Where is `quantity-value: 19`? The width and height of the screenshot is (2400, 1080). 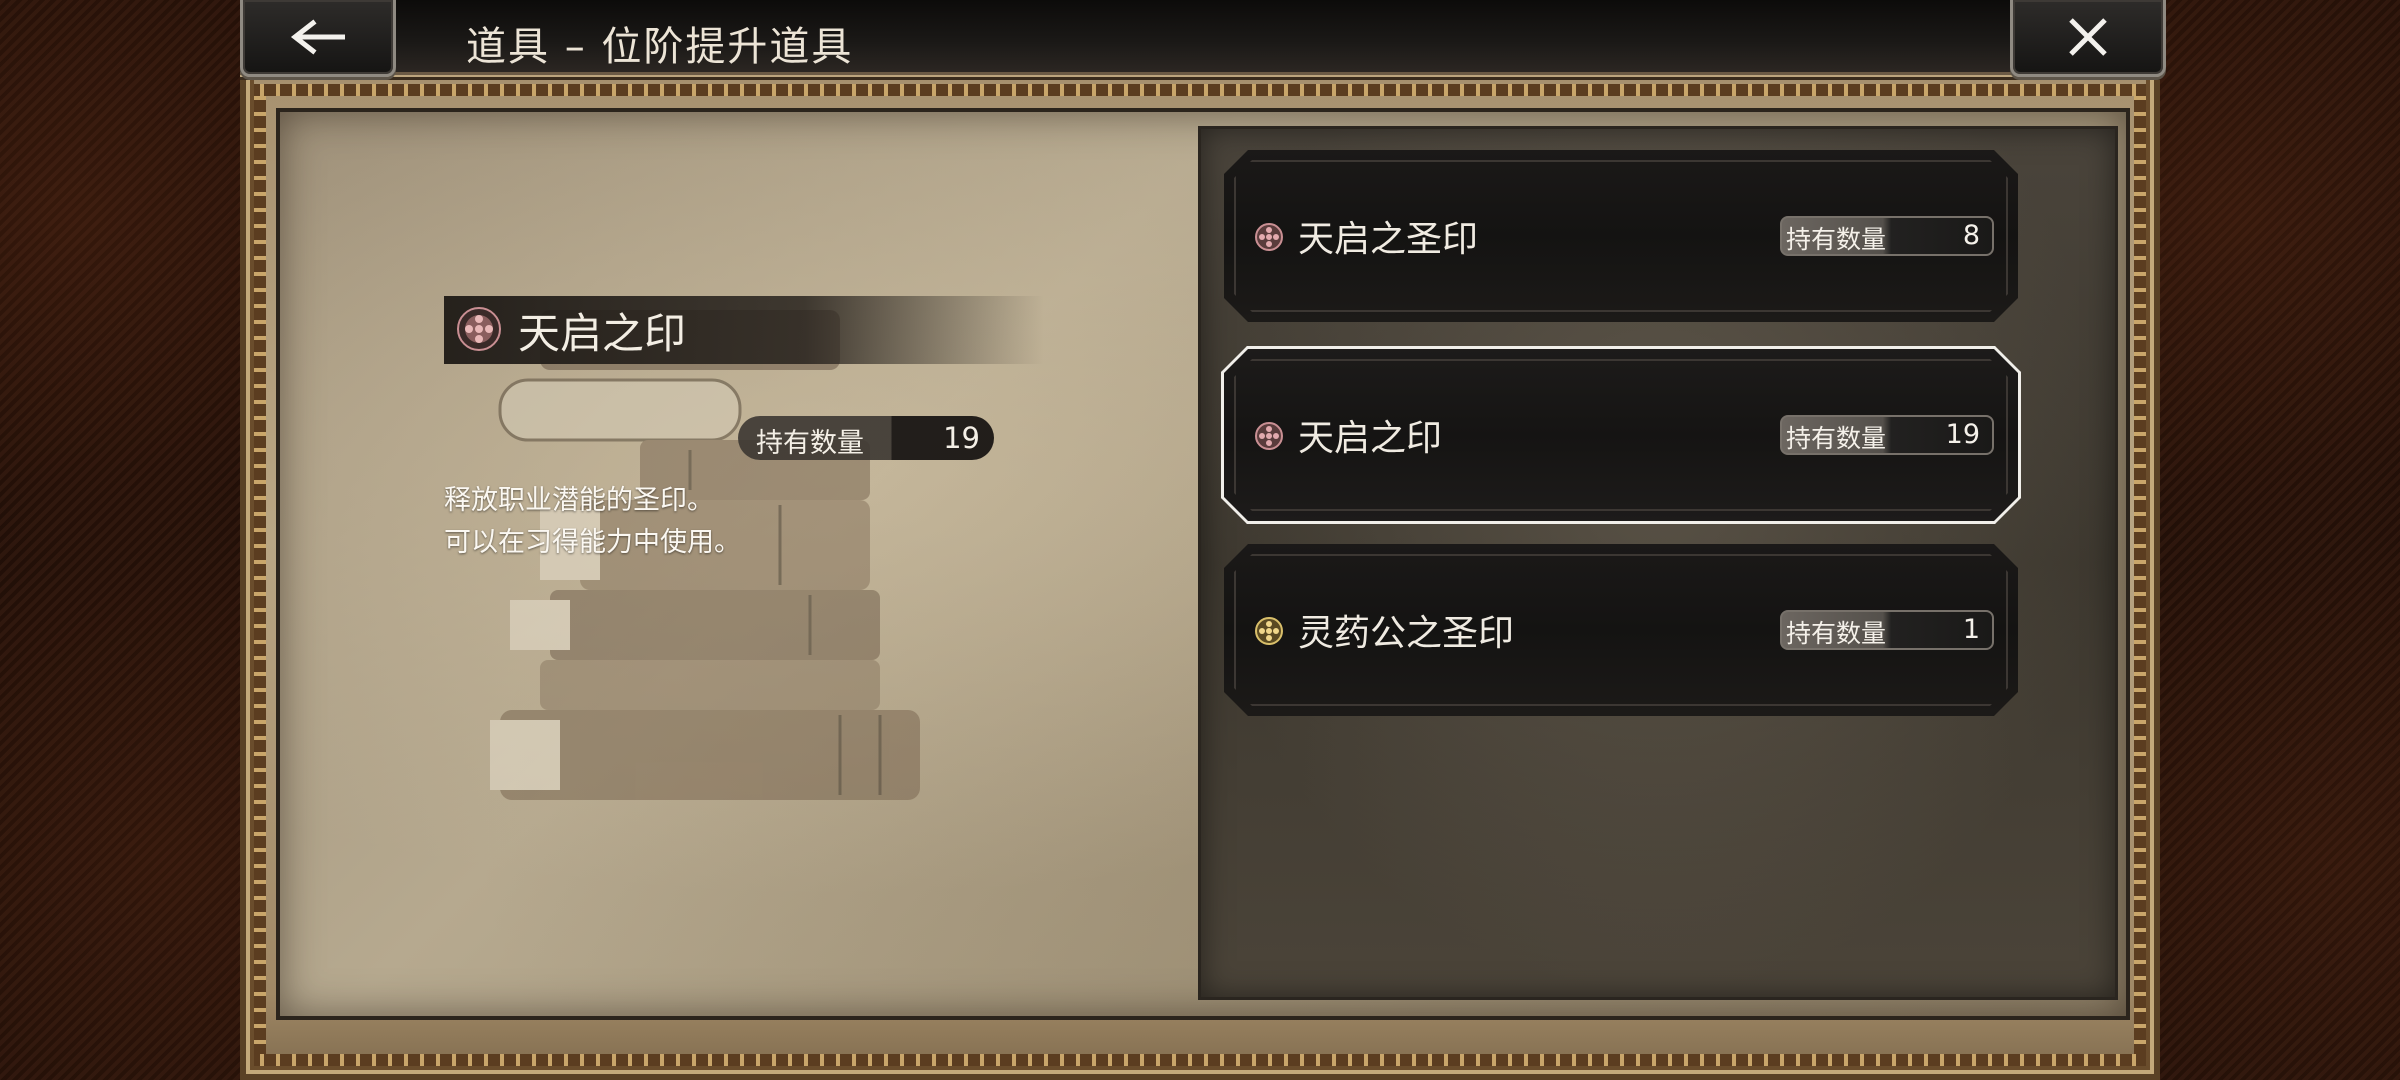 quantity-value: 19 is located at coordinates (1962, 434).